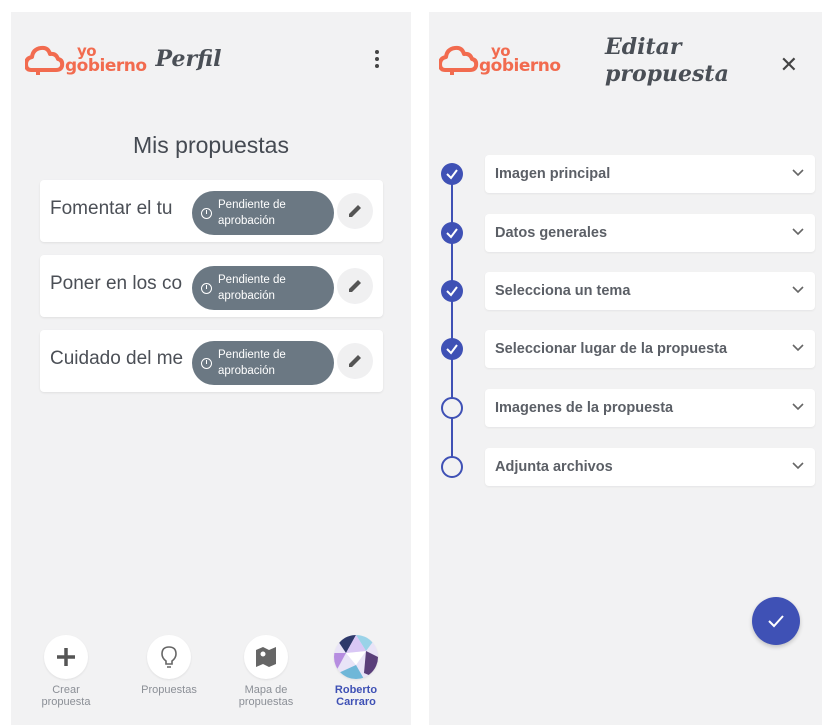 The width and height of the screenshot is (822, 725). I want to click on step-imagenes-de-la-propuesta: Imagenes de la propuesta, so click(650, 408).